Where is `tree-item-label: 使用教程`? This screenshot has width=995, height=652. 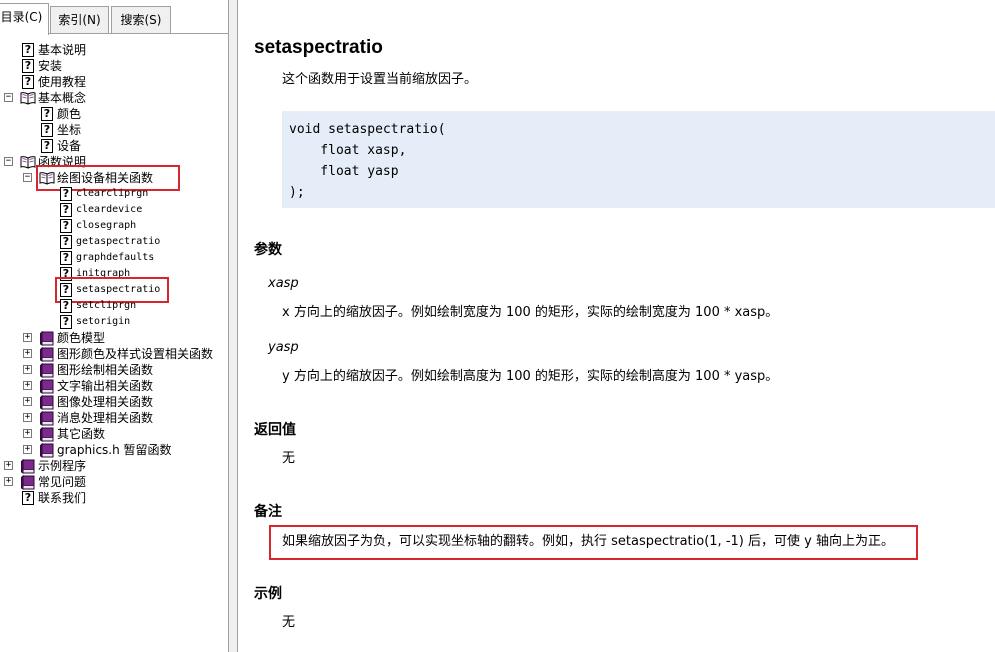 tree-item-label: 使用教程 is located at coordinates (62, 82).